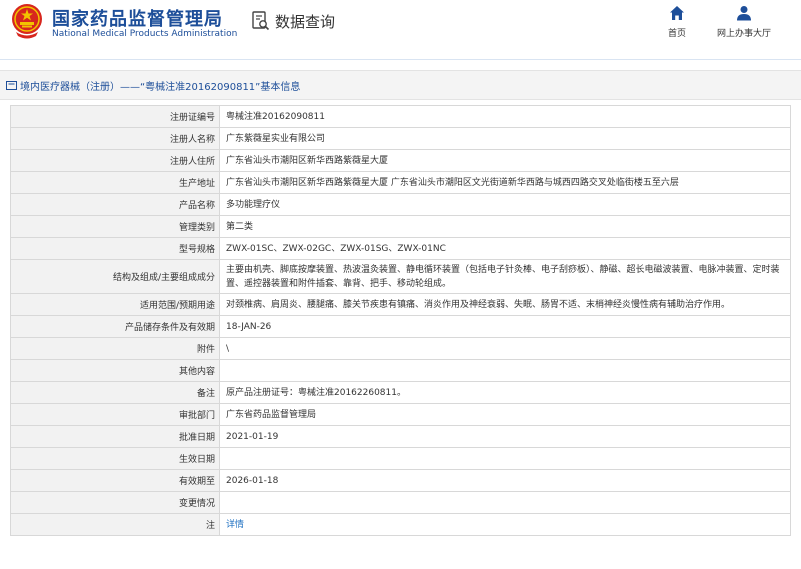  I want to click on row-label: 变更情况, so click(115, 502).